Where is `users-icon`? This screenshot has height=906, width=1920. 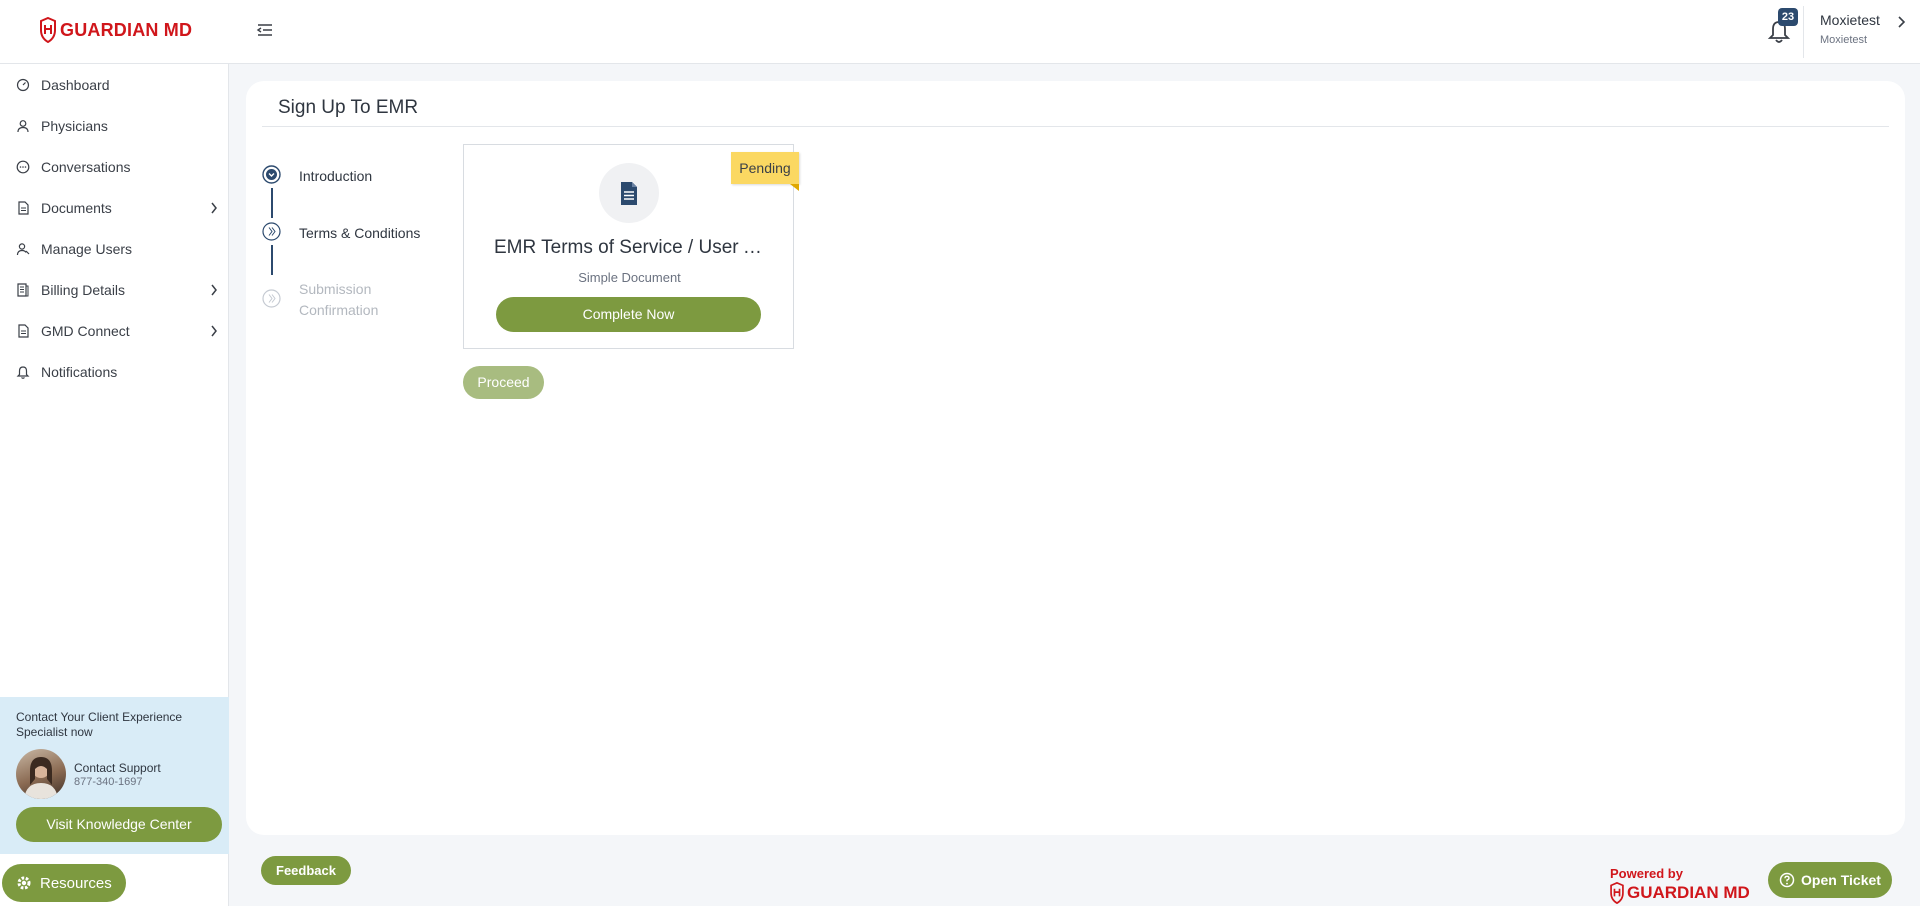
users-icon is located at coordinates (23, 248).